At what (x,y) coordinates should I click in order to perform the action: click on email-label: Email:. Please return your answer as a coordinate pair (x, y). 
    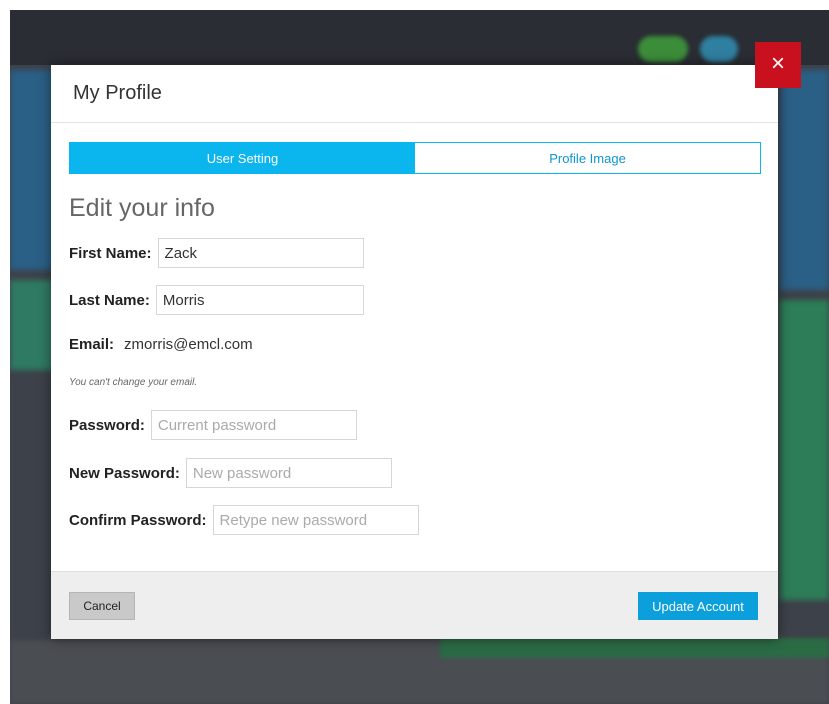
    Looking at the image, I should click on (92, 344).